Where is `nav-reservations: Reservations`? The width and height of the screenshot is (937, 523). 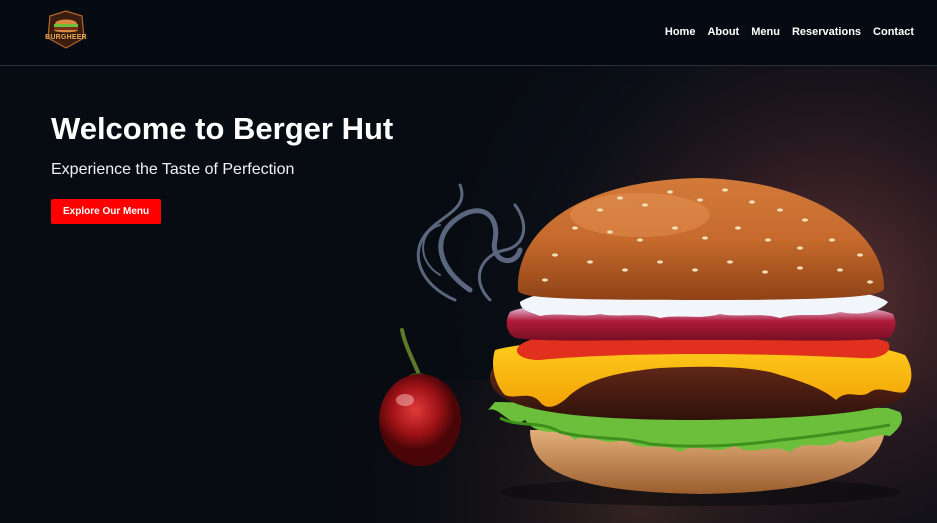 nav-reservations: Reservations is located at coordinates (826, 32).